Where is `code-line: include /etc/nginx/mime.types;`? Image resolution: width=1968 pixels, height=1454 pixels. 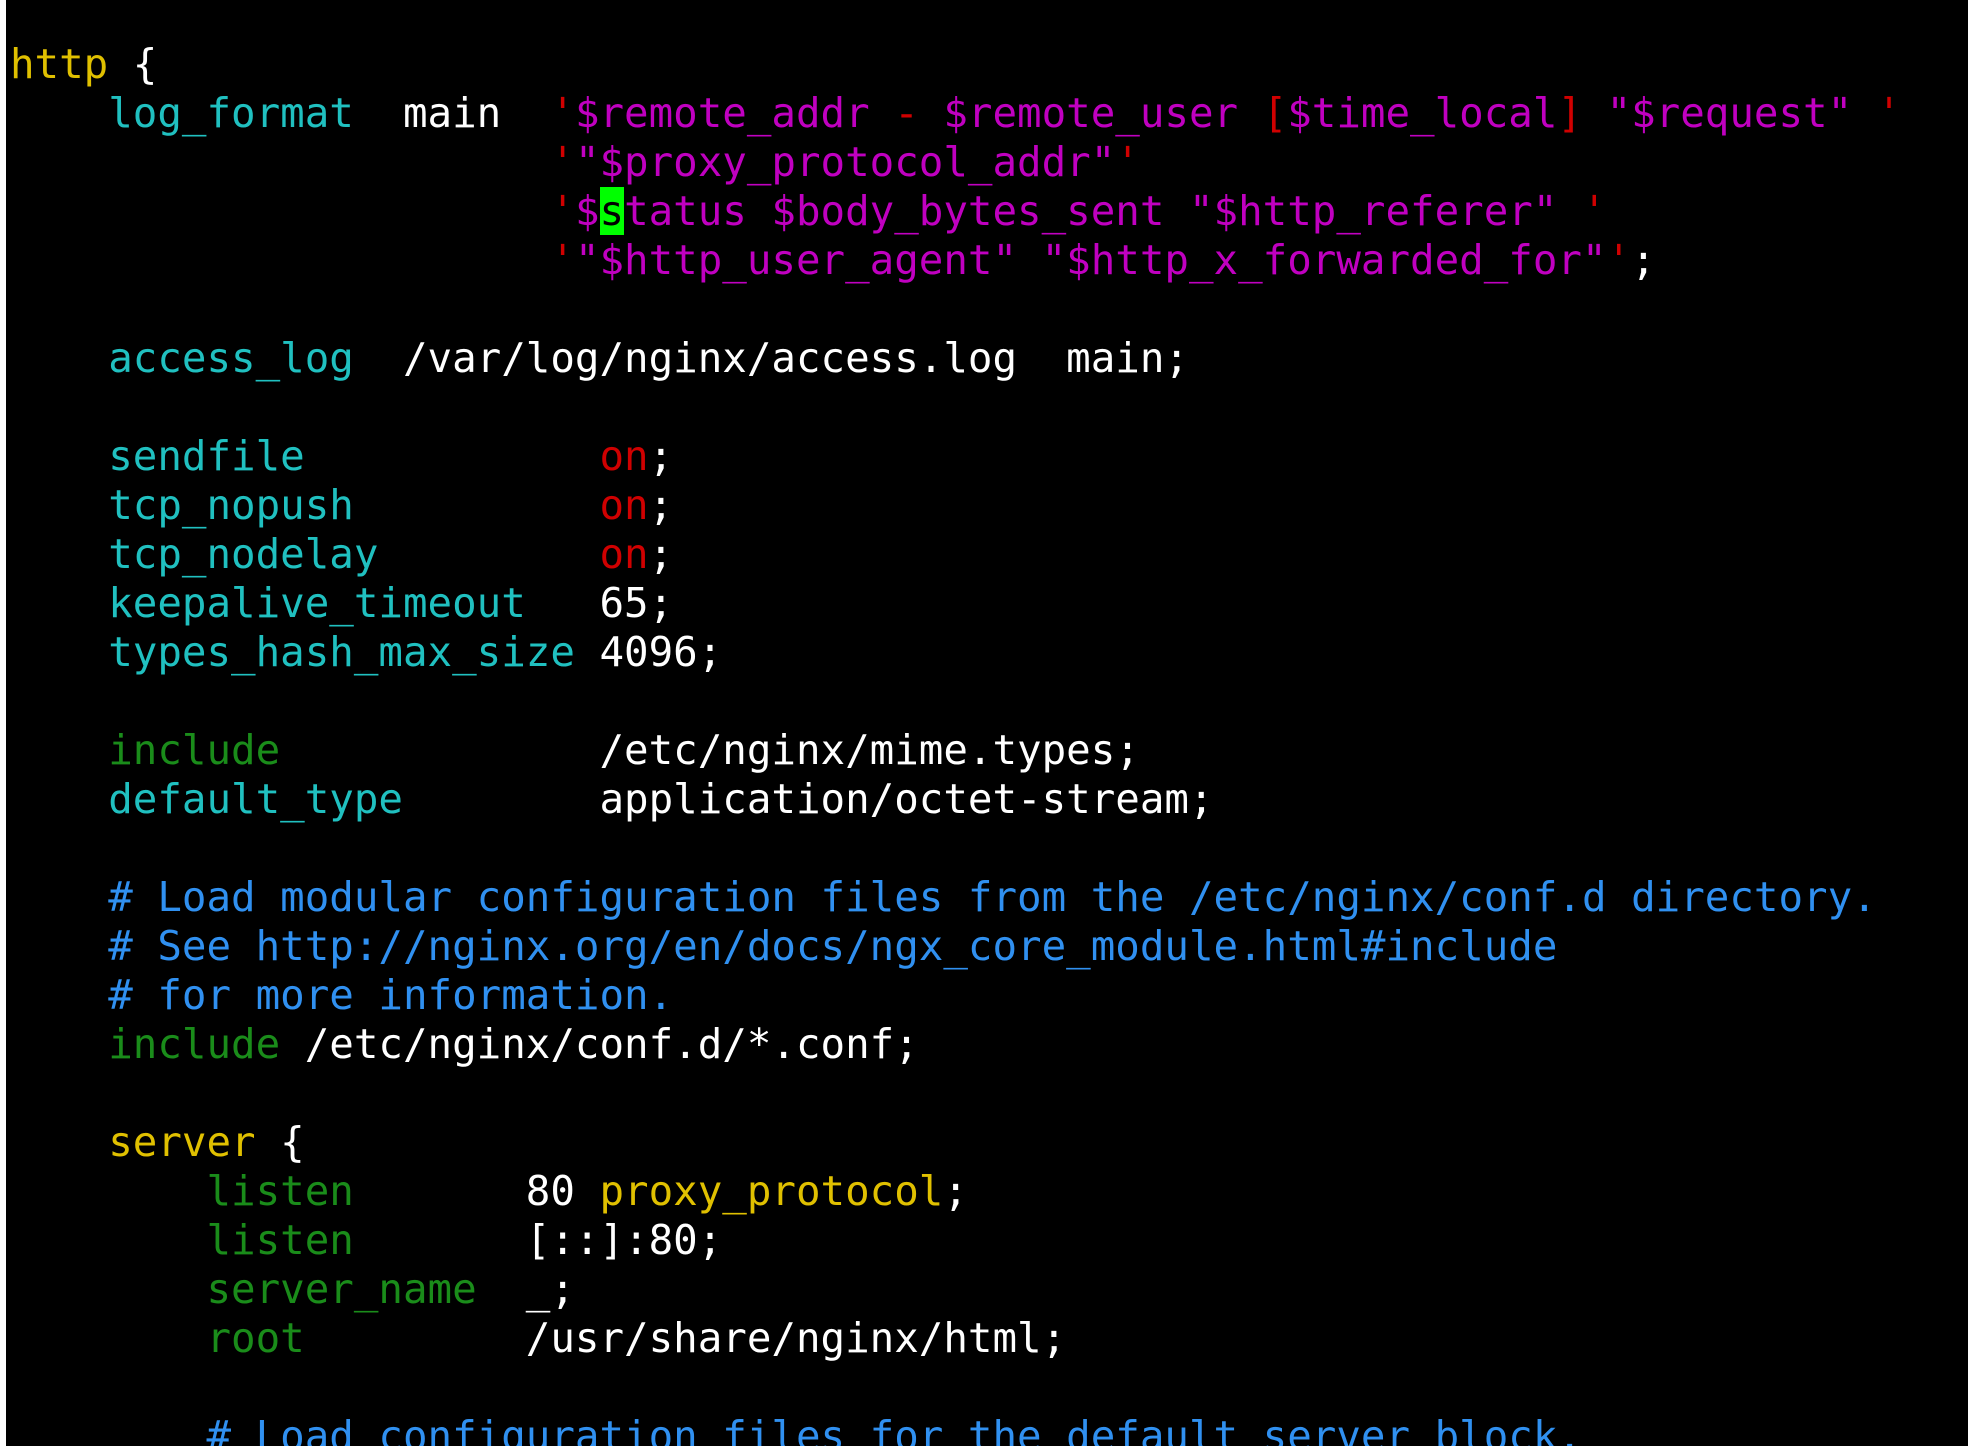
code-line: include /etc/nginx/mime.types; is located at coordinates (955, 750).